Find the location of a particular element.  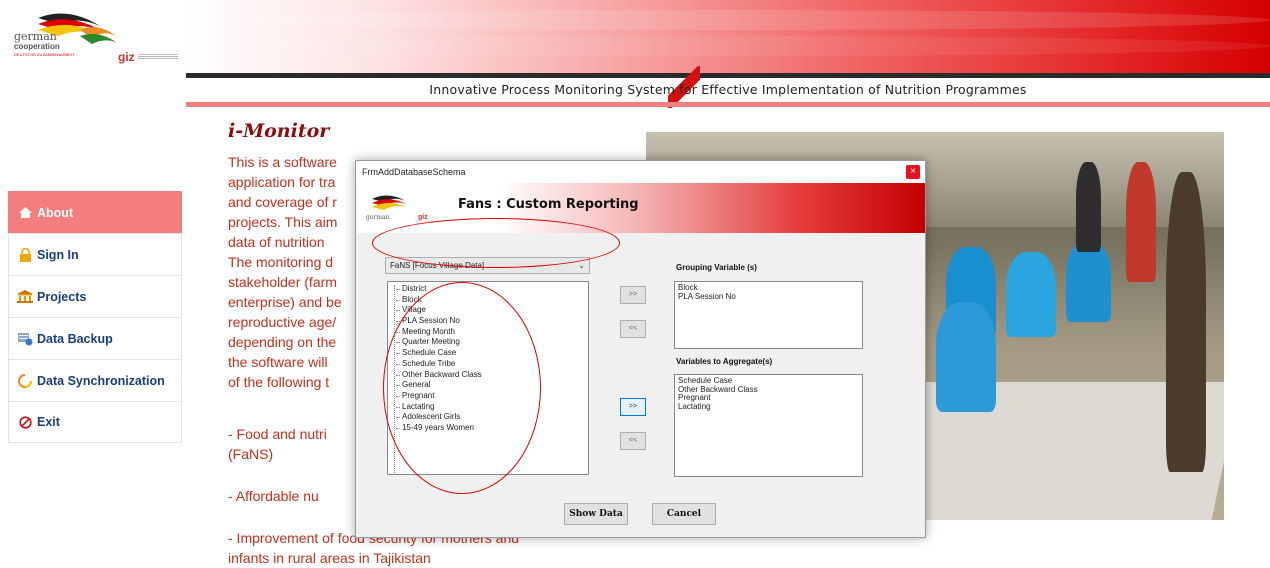

building-icon is located at coordinates (25, 297).